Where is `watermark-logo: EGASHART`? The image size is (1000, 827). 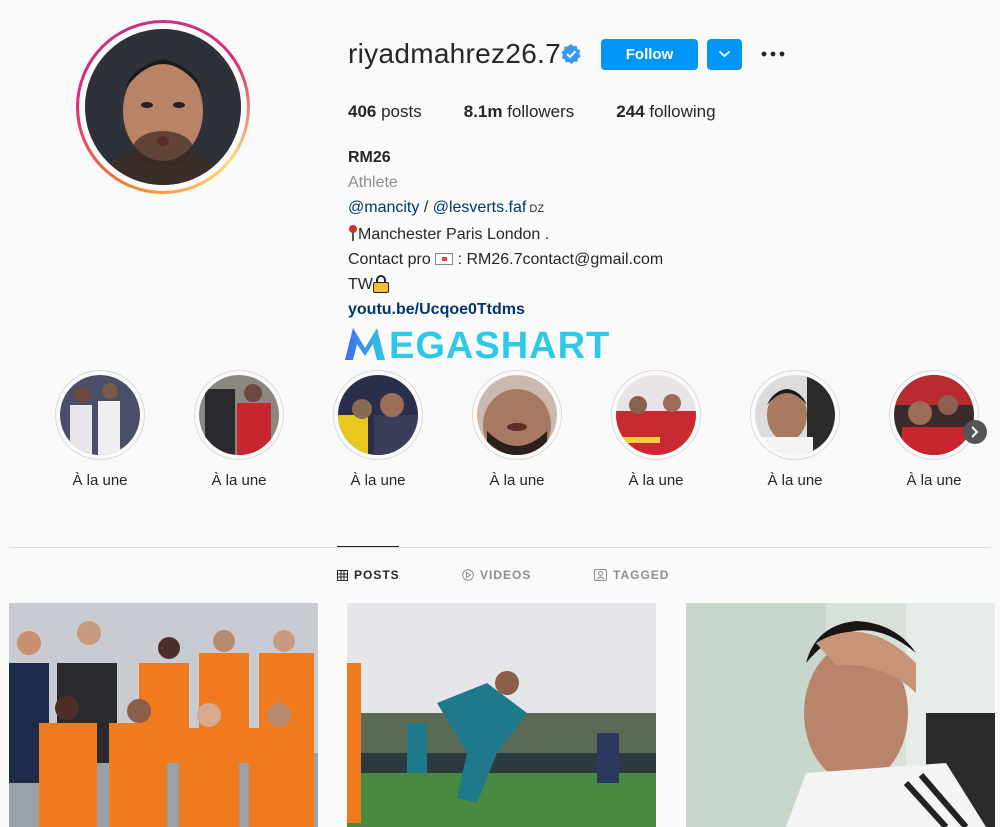 watermark-logo: EGASHART is located at coordinates (503, 345).